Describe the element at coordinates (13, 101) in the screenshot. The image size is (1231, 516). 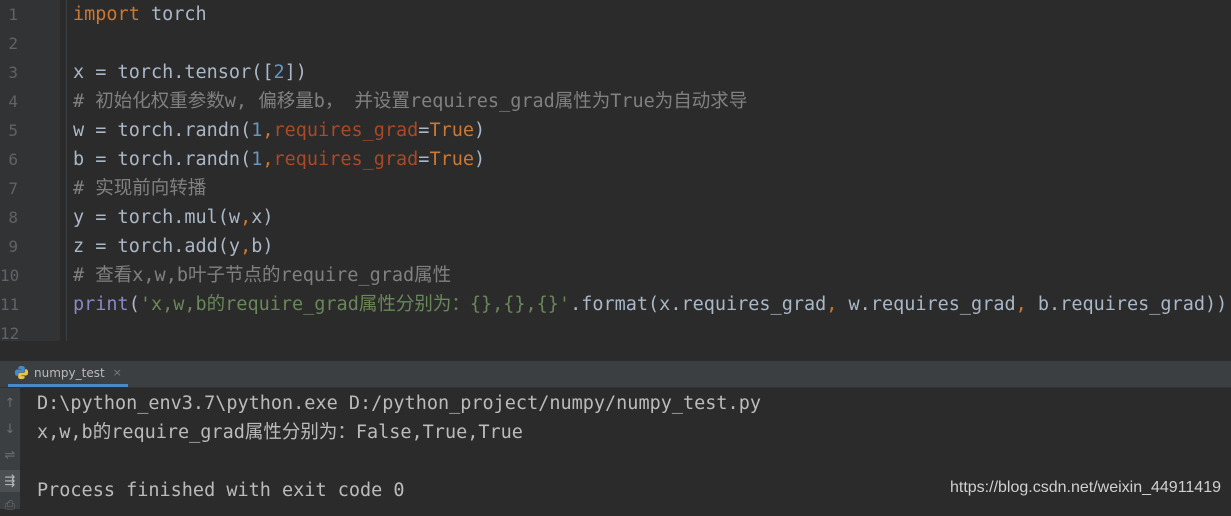
I see `line-number: 4` at that location.